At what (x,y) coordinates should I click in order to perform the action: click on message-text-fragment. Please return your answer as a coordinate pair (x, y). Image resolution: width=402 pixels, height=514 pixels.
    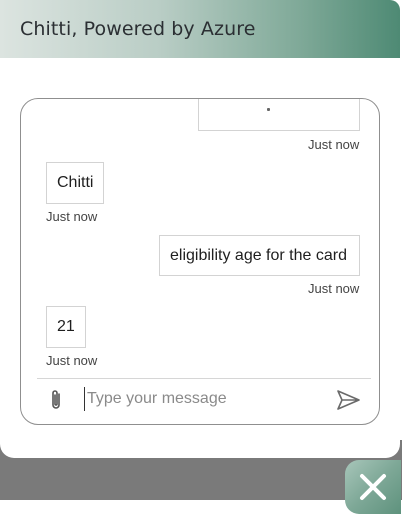
    Looking at the image, I should click on (268, 109).